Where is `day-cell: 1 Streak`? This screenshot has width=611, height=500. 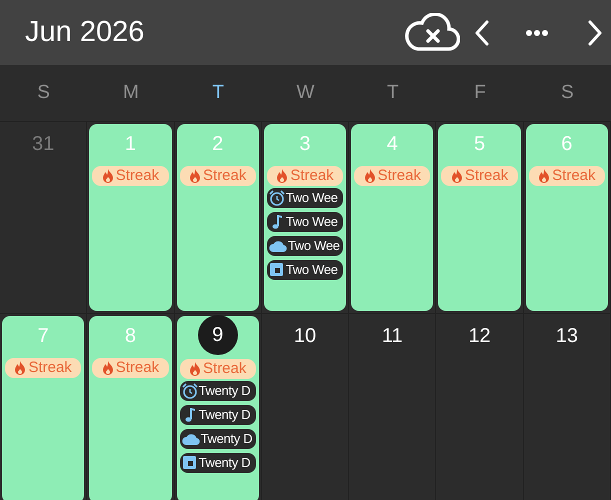
day-cell: 1 Streak is located at coordinates (130, 217).